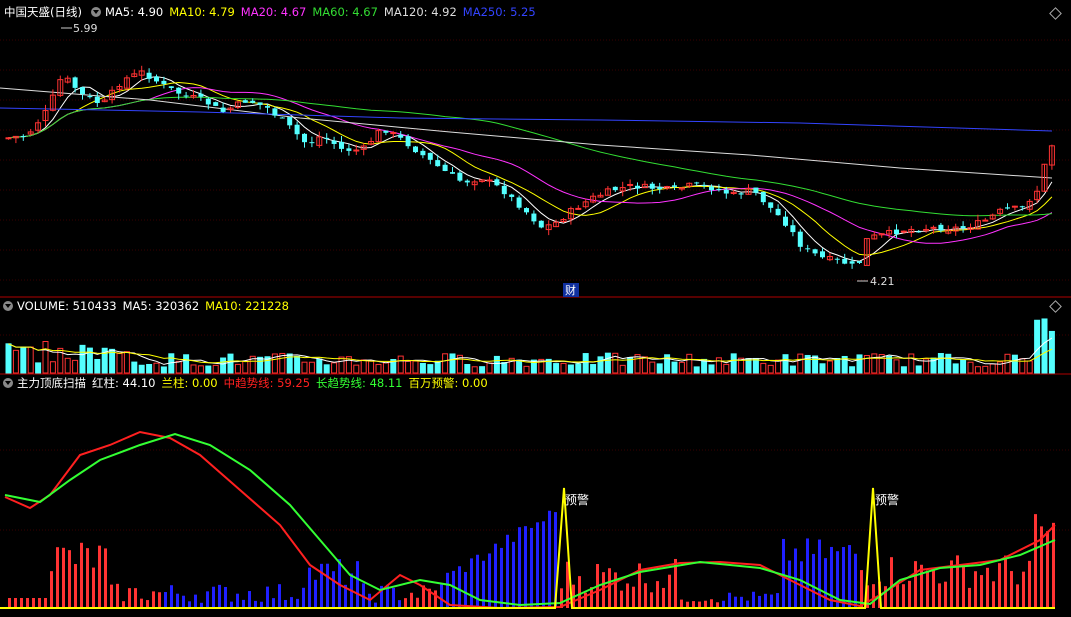 The image size is (1071, 617). What do you see at coordinates (134, 12) in the screenshot?
I see `ma5-label: MA5: 4.90` at bounding box center [134, 12].